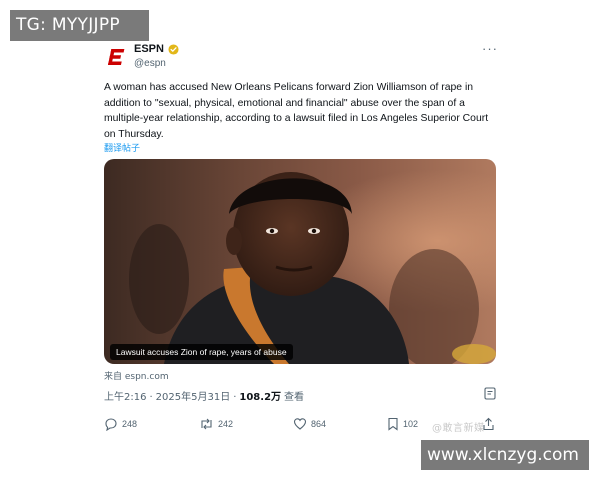 The width and height of the screenshot is (600, 480). What do you see at coordinates (505, 455) in the screenshot?
I see `watermark-bottom: www.xlcnzyg.com` at bounding box center [505, 455].